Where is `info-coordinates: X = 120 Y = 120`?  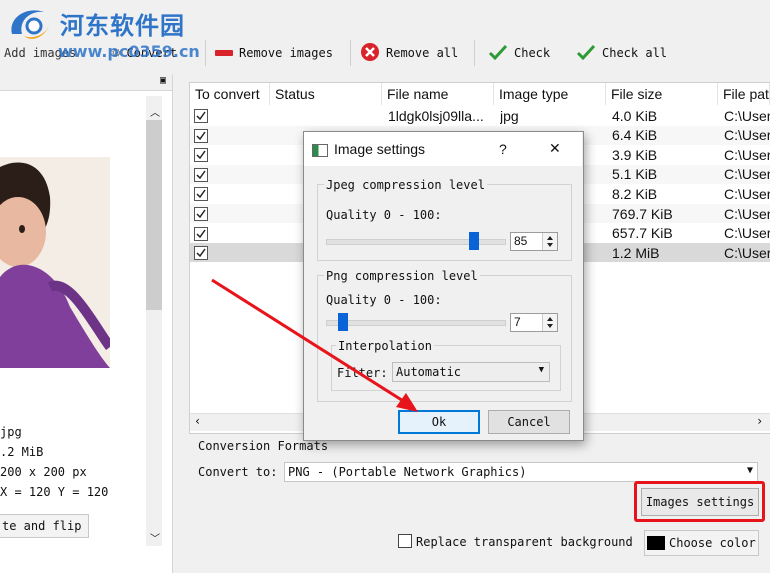 info-coordinates: X = 120 Y = 120 is located at coordinates (54, 492).